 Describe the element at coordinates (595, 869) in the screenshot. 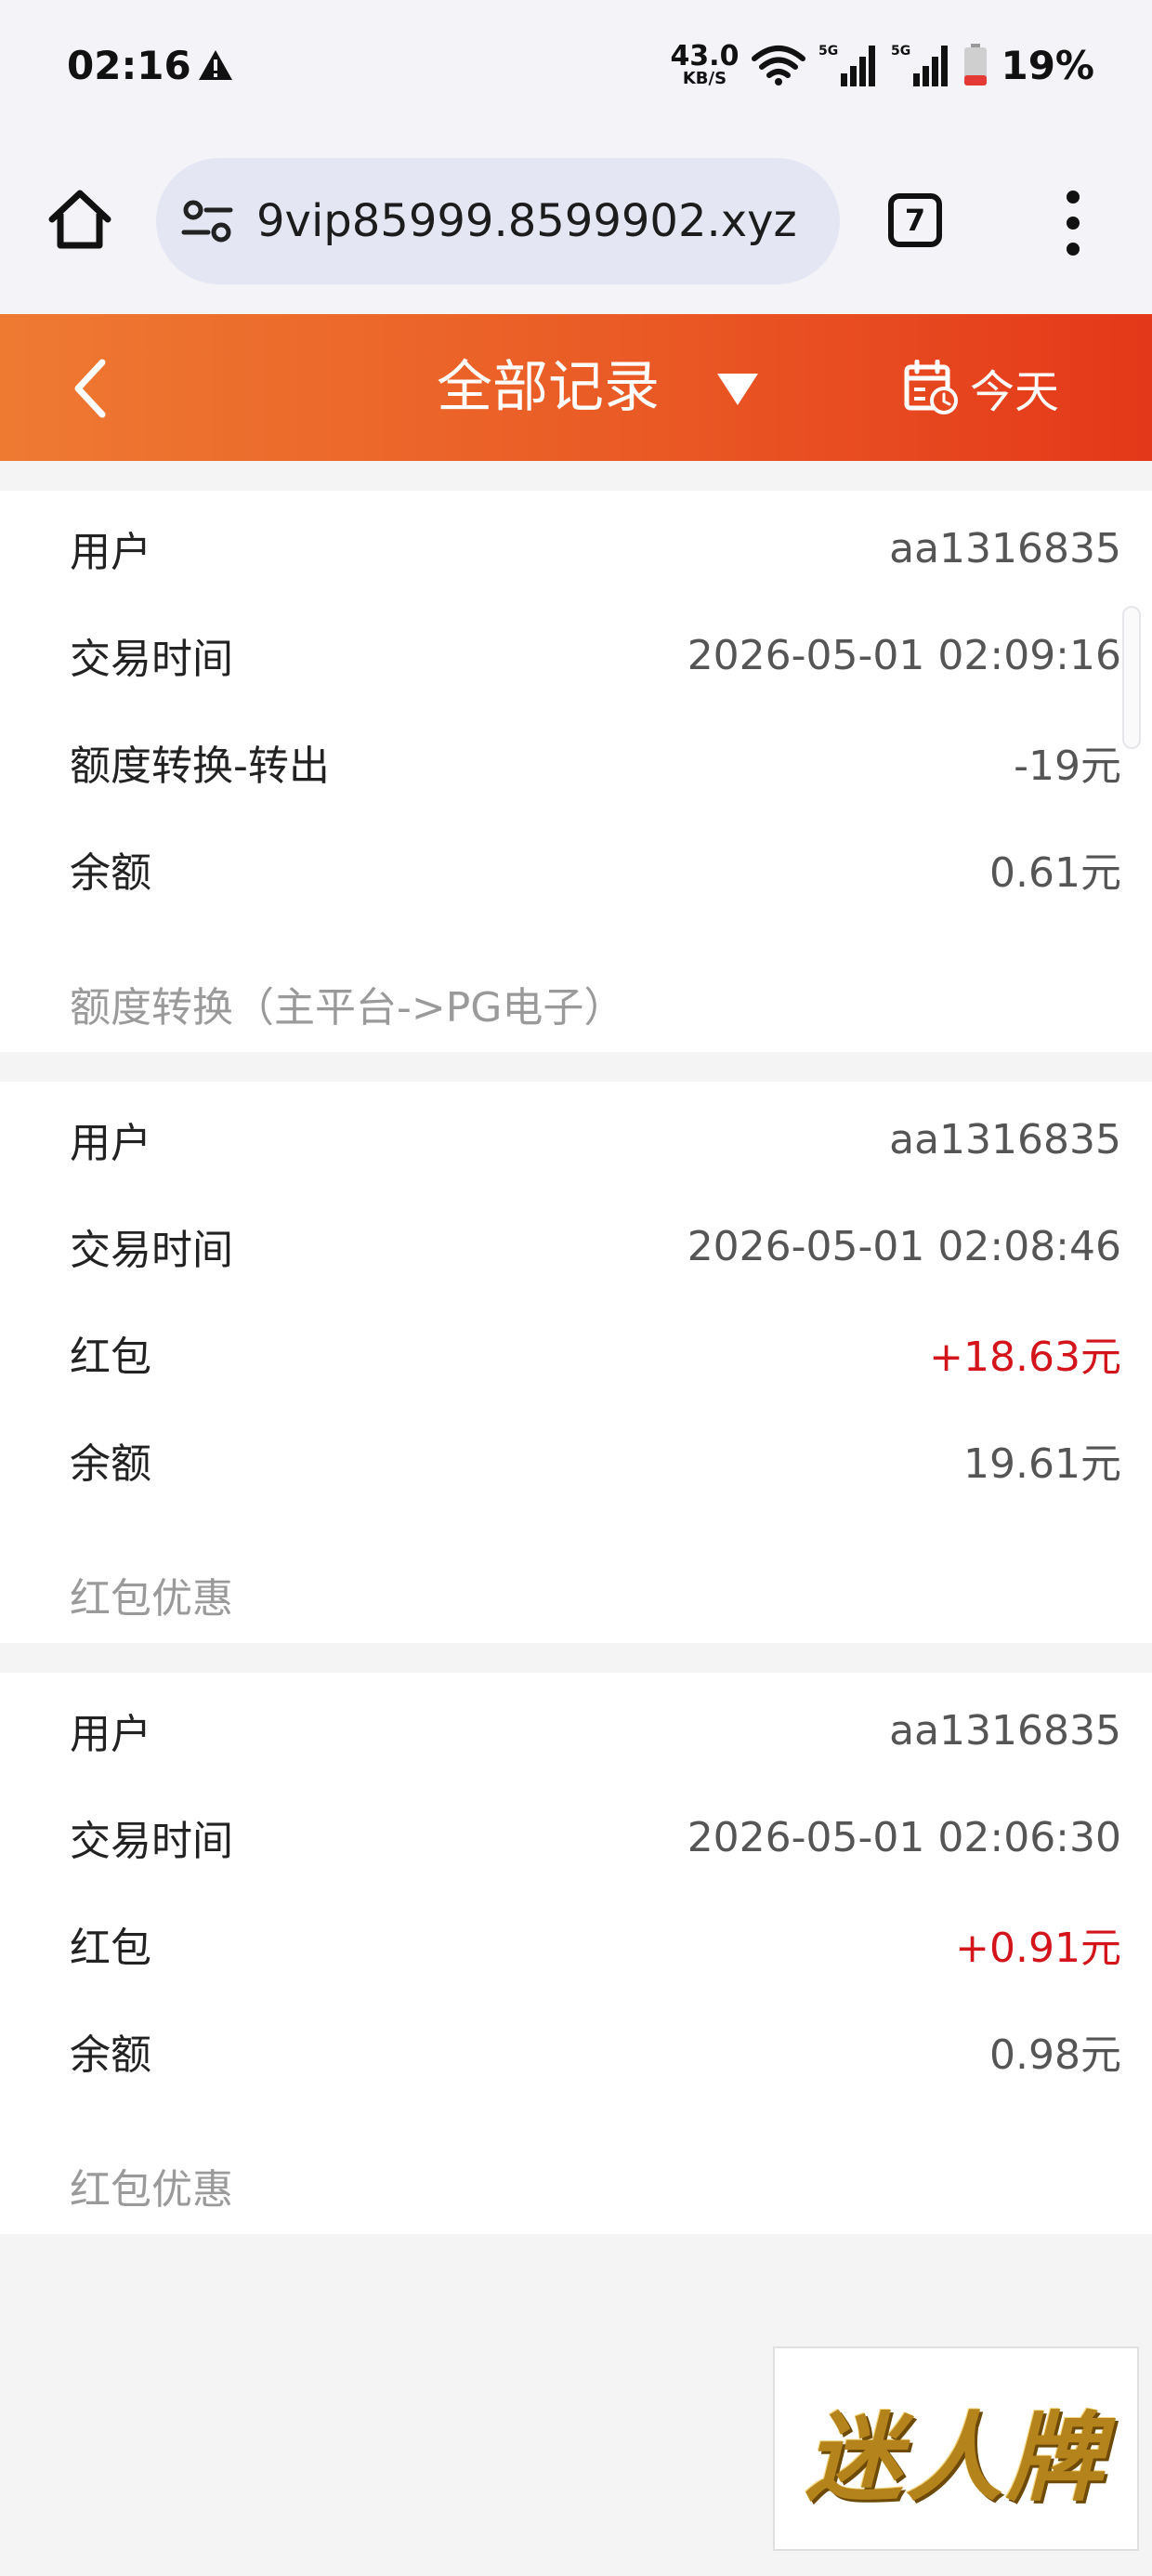

I see `record-balance-row: 余额 0.61元` at that location.